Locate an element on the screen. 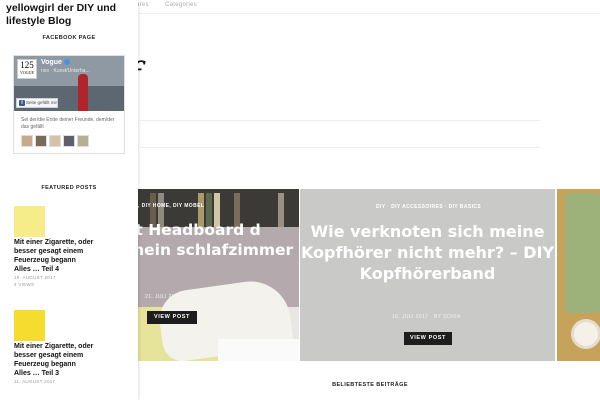 The image size is (600, 400). slide-partial is located at coordinates (578, 275).